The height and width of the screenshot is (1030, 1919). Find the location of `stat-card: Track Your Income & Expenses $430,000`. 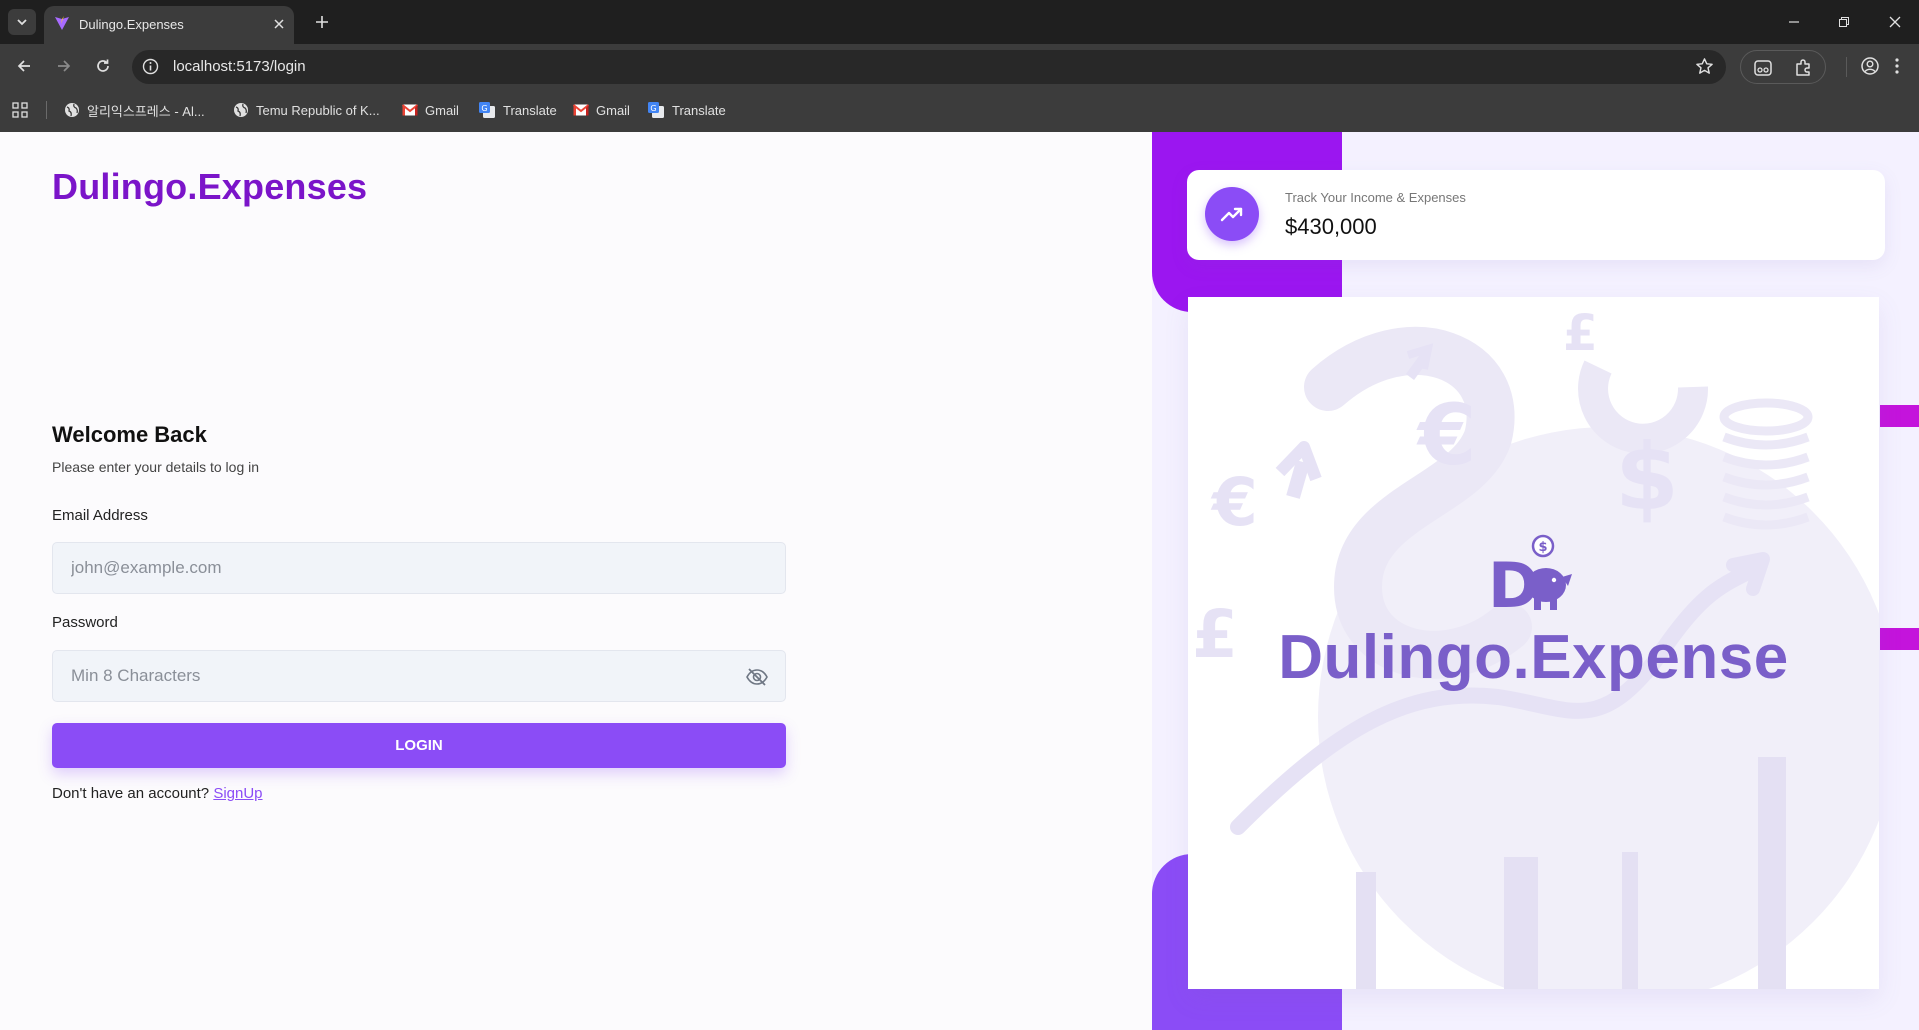

stat-card: Track Your Income & Expenses $430,000 is located at coordinates (1536, 215).